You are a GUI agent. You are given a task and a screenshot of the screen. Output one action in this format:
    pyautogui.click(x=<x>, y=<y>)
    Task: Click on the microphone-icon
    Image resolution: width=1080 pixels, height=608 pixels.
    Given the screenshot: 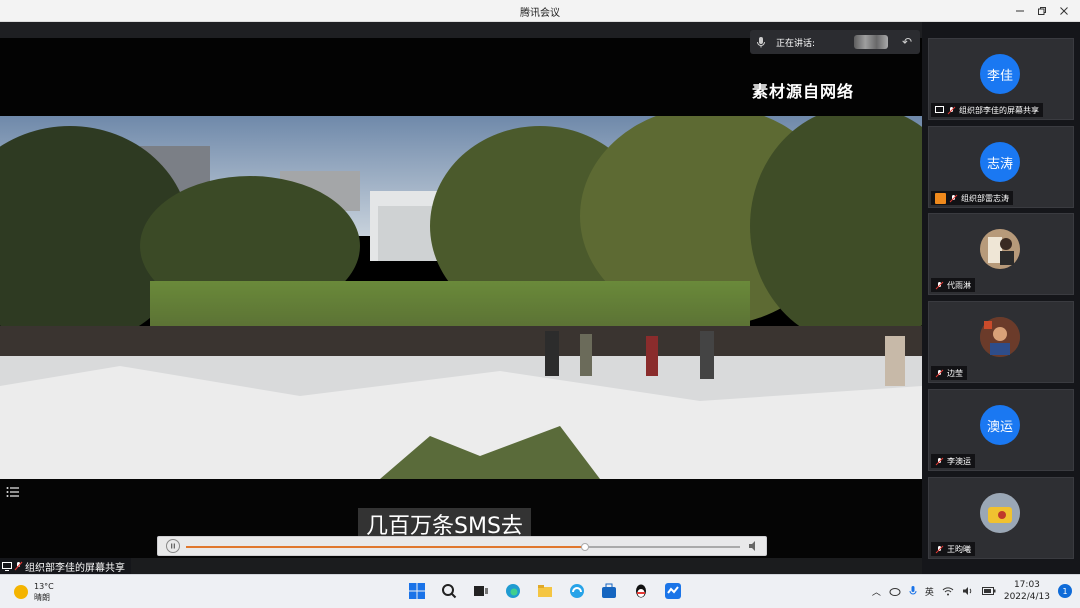 What is the action you would take?
    pyautogui.click(x=913, y=591)
    